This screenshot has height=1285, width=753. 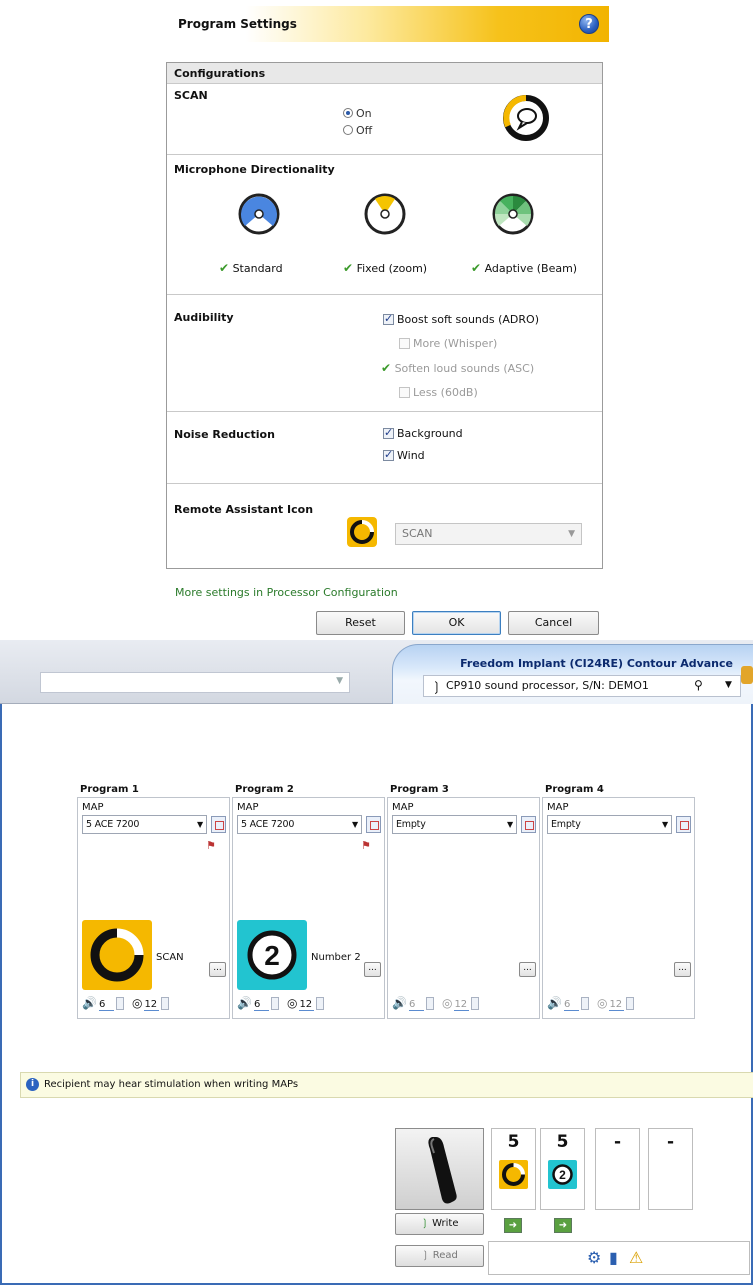 What do you see at coordinates (385, 268) in the screenshot?
I see `mic-zoom-option: ✔ Fixed (zoom)` at bounding box center [385, 268].